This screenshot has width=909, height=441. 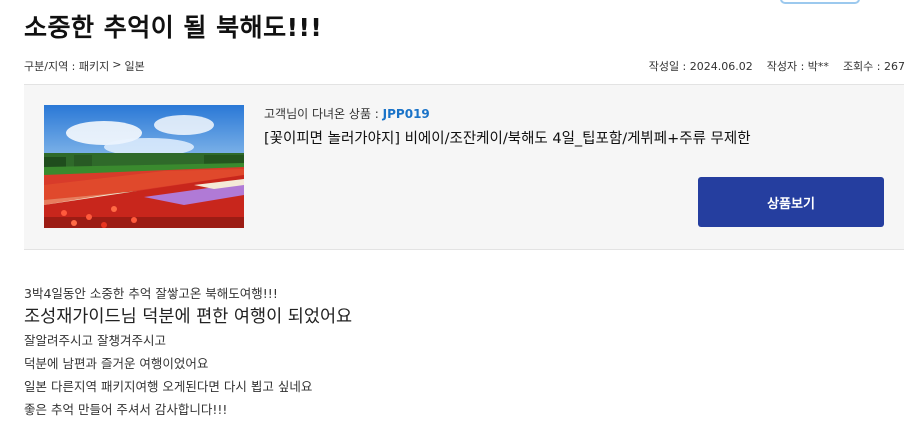 What do you see at coordinates (188, 317) in the screenshot?
I see `content-line: 조성재가이드님 덕분에 편한 여행이 되었어요` at bounding box center [188, 317].